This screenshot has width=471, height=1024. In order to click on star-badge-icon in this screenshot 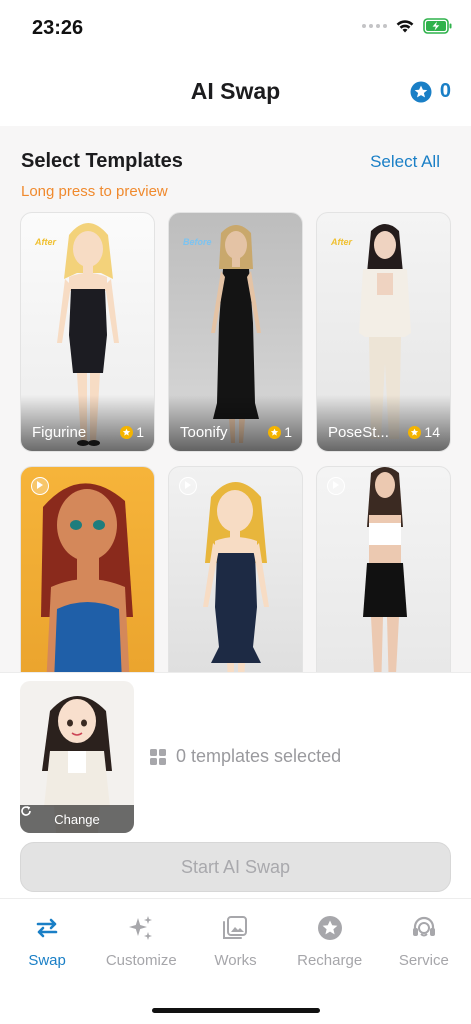, I will do `click(330, 928)`.